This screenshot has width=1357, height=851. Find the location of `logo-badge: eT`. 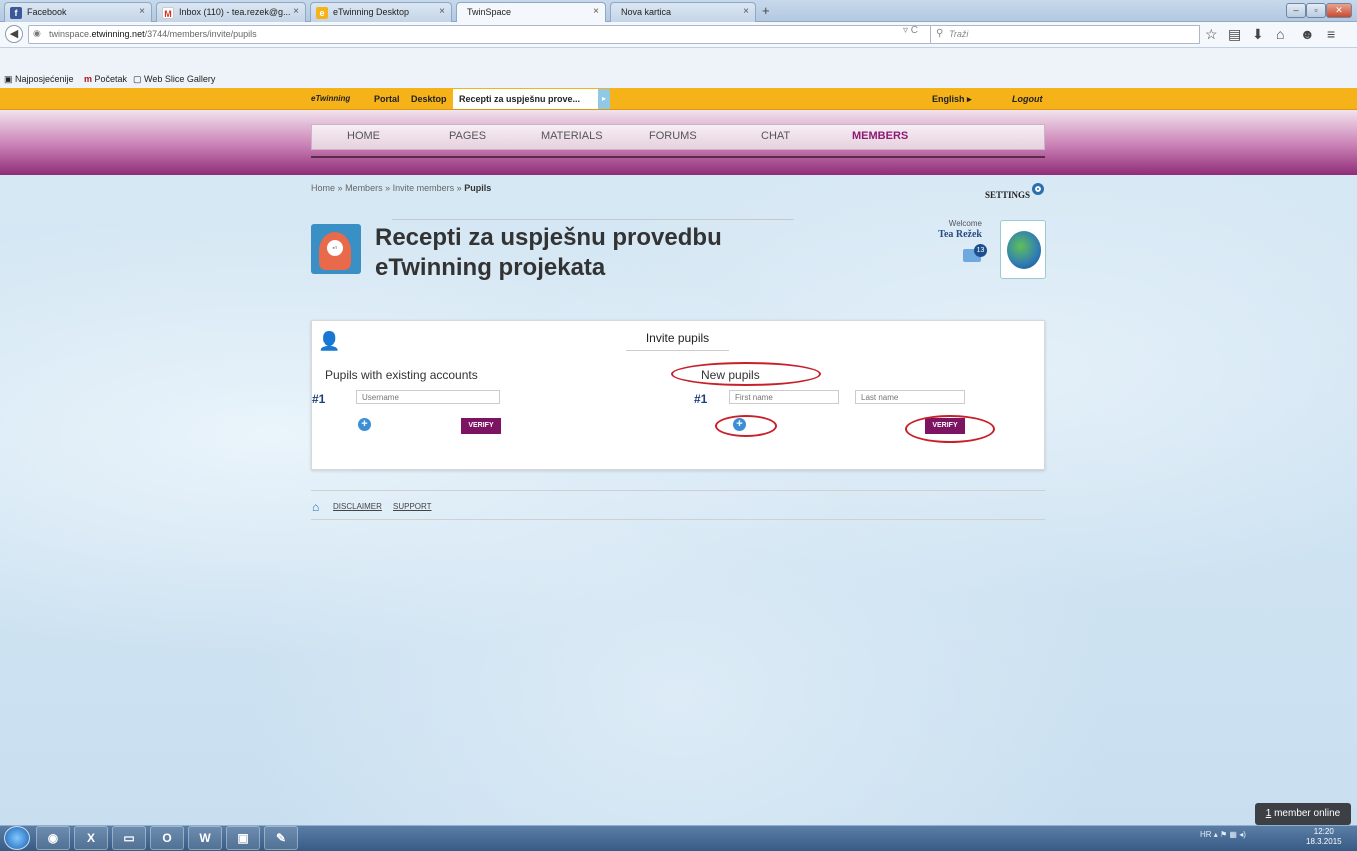

logo-badge: eT is located at coordinates (335, 248).